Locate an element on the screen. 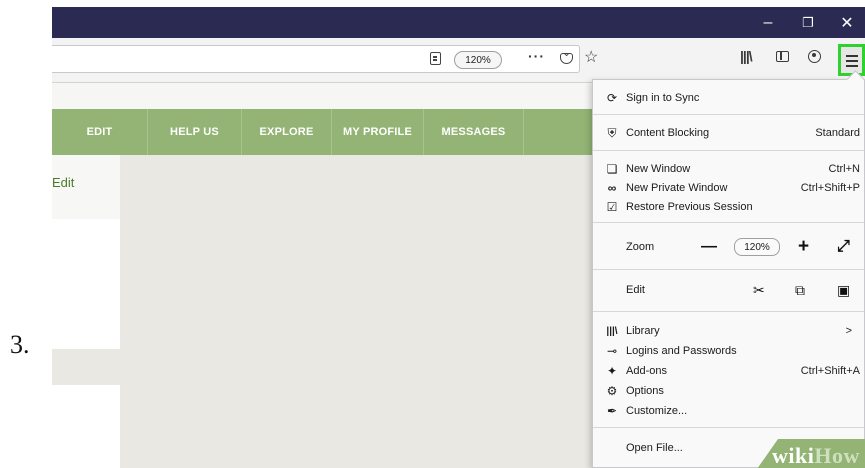  pocket-icon is located at coordinates (566, 55).